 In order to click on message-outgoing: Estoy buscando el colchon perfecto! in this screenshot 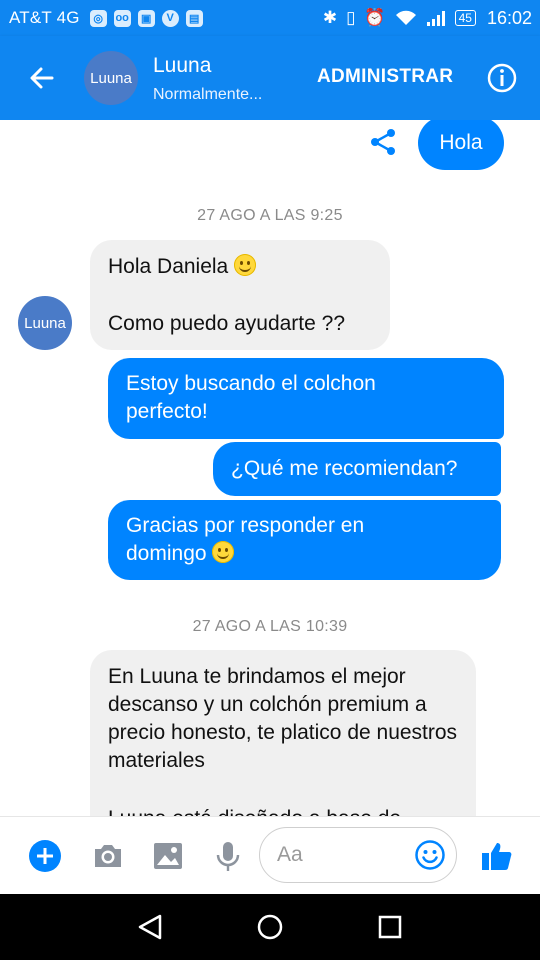, I will do `click(306, 398)`.